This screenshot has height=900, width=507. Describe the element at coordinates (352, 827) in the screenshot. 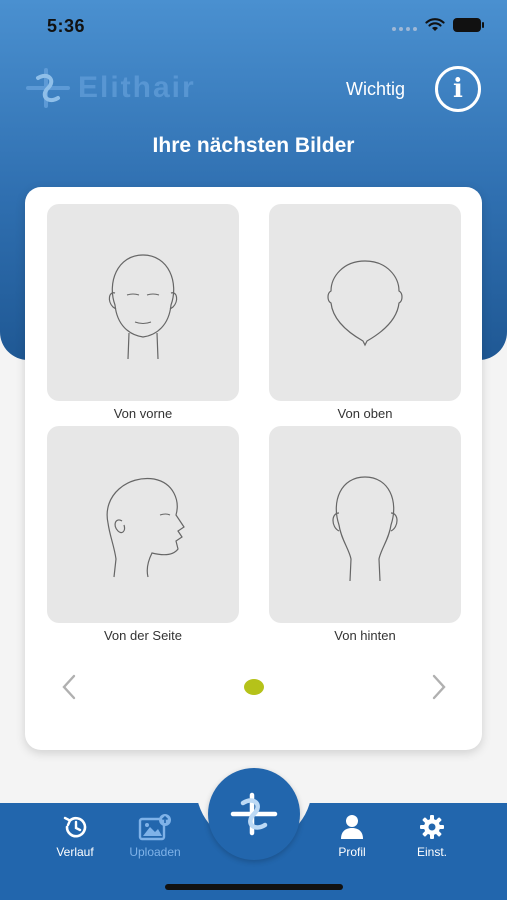

I see `profile-icon` at that location.